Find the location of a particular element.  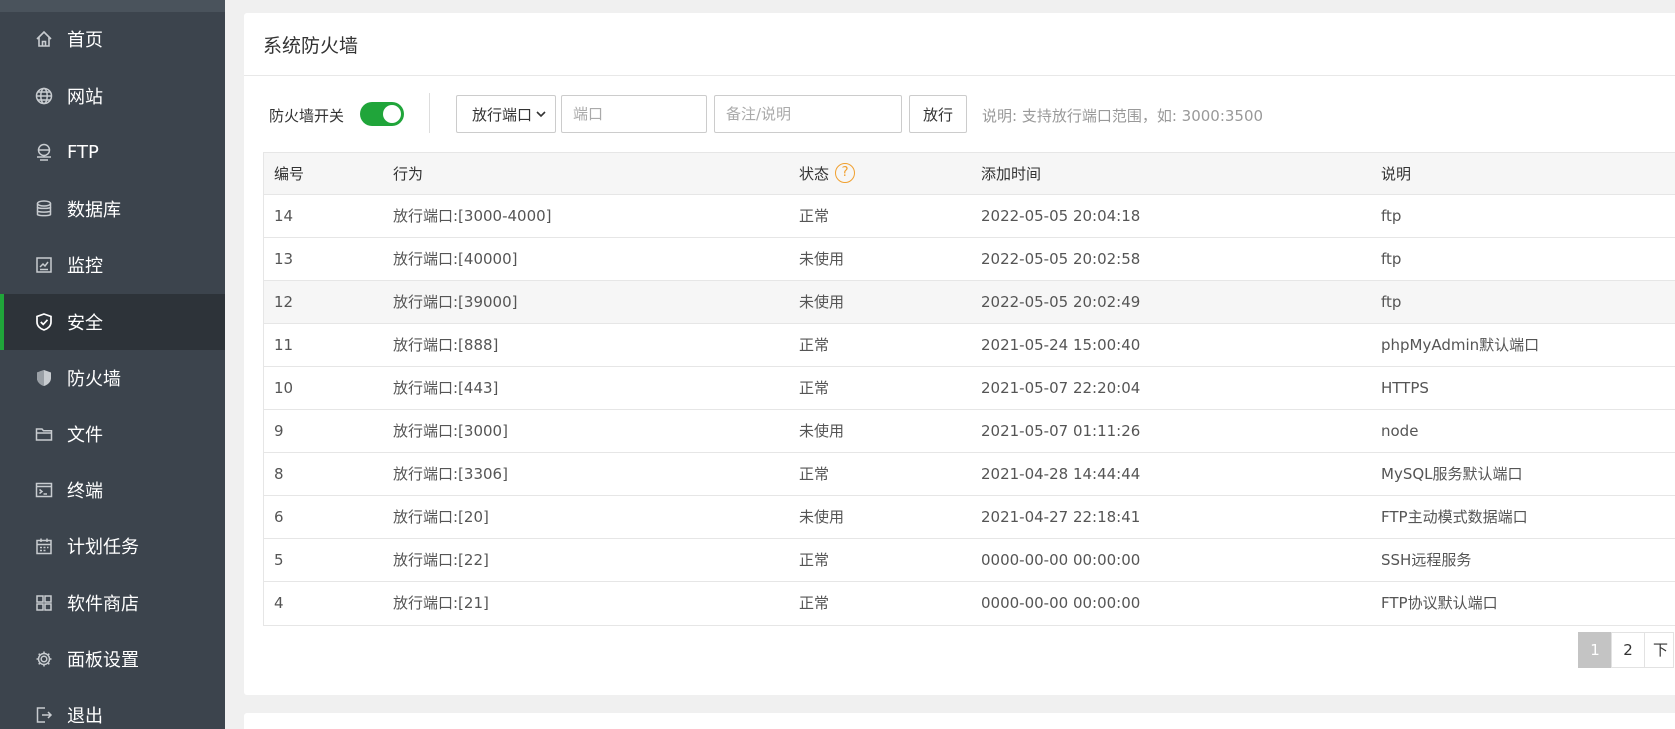

sidebar-item-label: 监控 is located at coordinates (85, 266).